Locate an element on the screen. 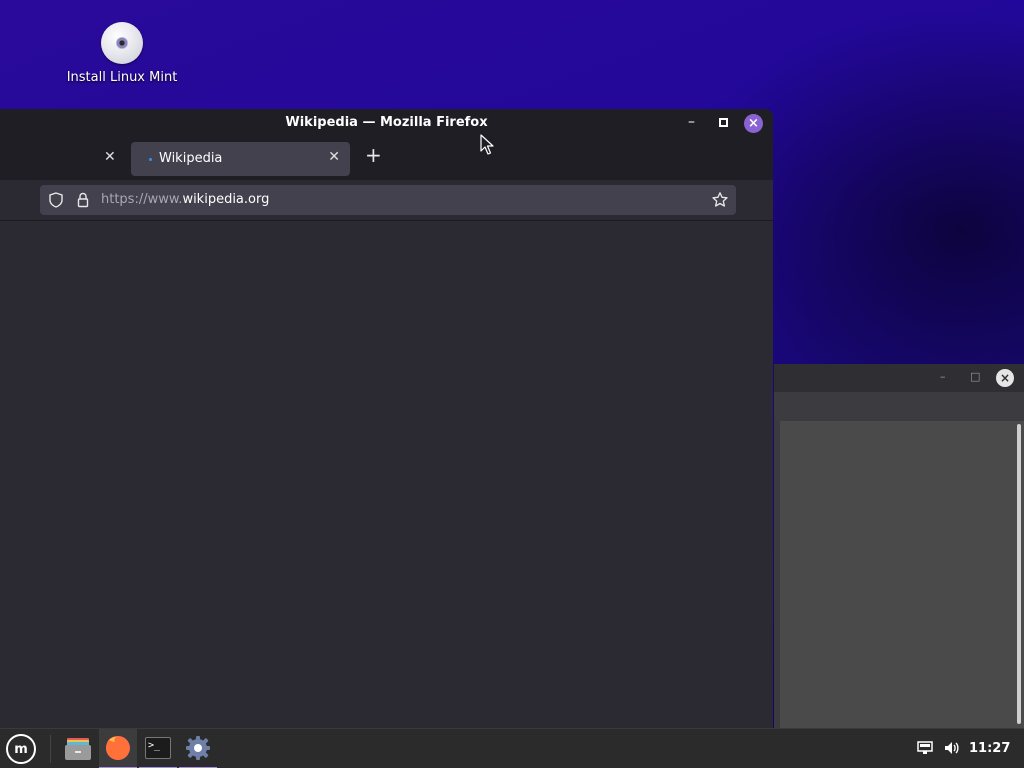 The height and width of the screenshot is (768, 1024). settings-icon is located at coordinates (198, 748).